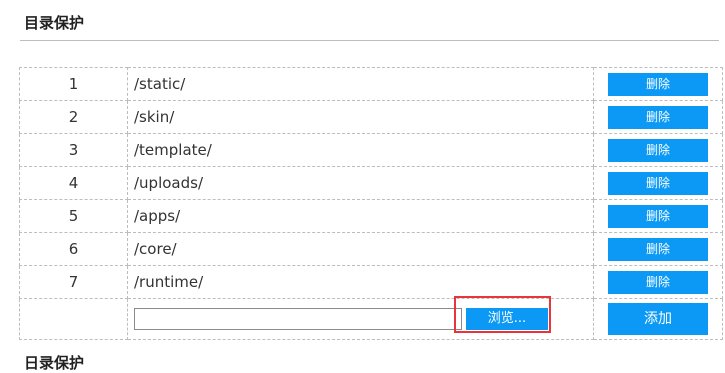 The width and height of the screenshot is (725, 373). Describe the element at coordinates (73, 84) in the screenshot. I see `row-number: 1` at that location.